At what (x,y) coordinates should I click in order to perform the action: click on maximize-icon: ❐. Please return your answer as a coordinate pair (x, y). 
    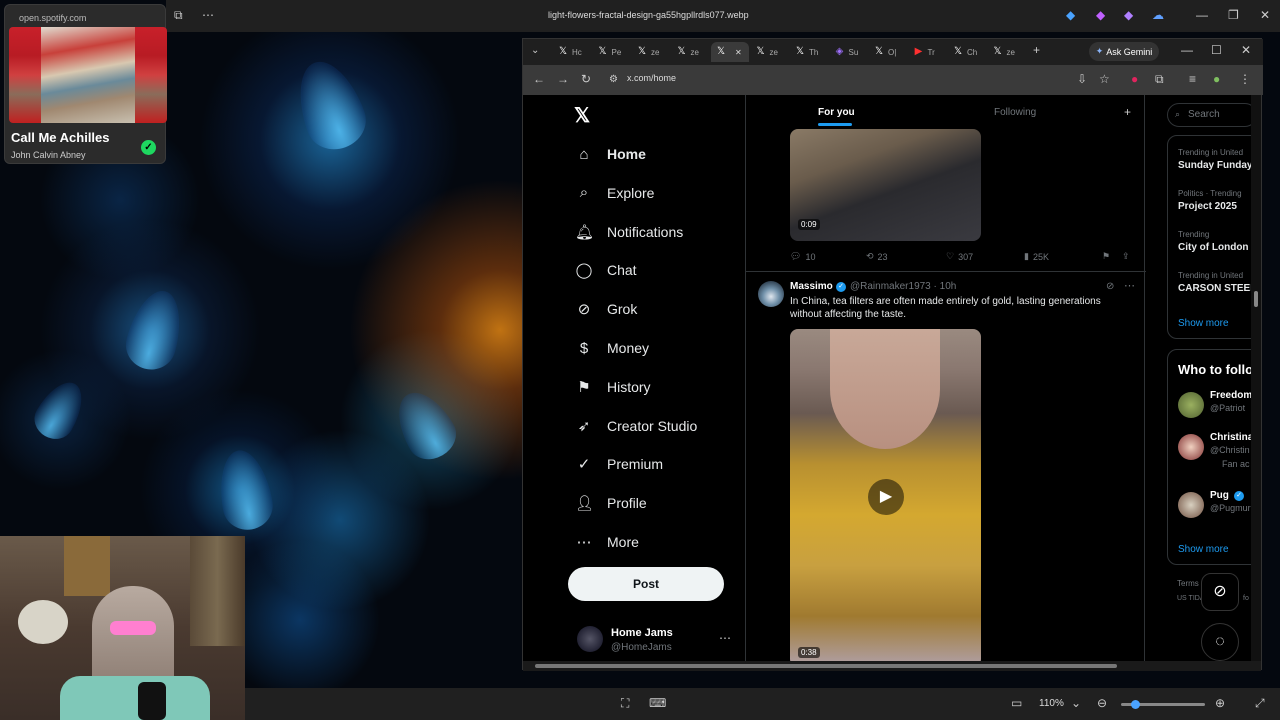
    Looking at the image, I should click on (1233, 15).